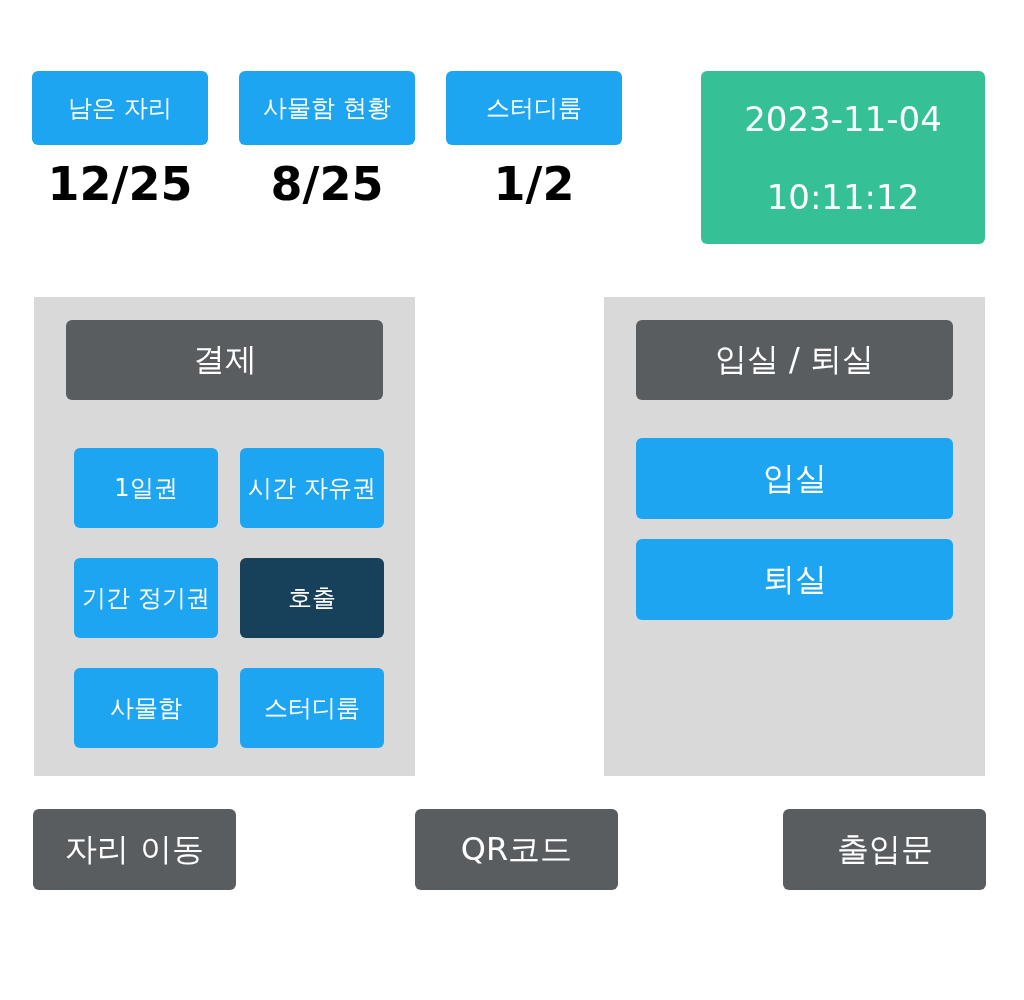 The height and width of the screenshot is (1000, 1024). I want to click on stat-label: 남은 자리, so click(120, 108).